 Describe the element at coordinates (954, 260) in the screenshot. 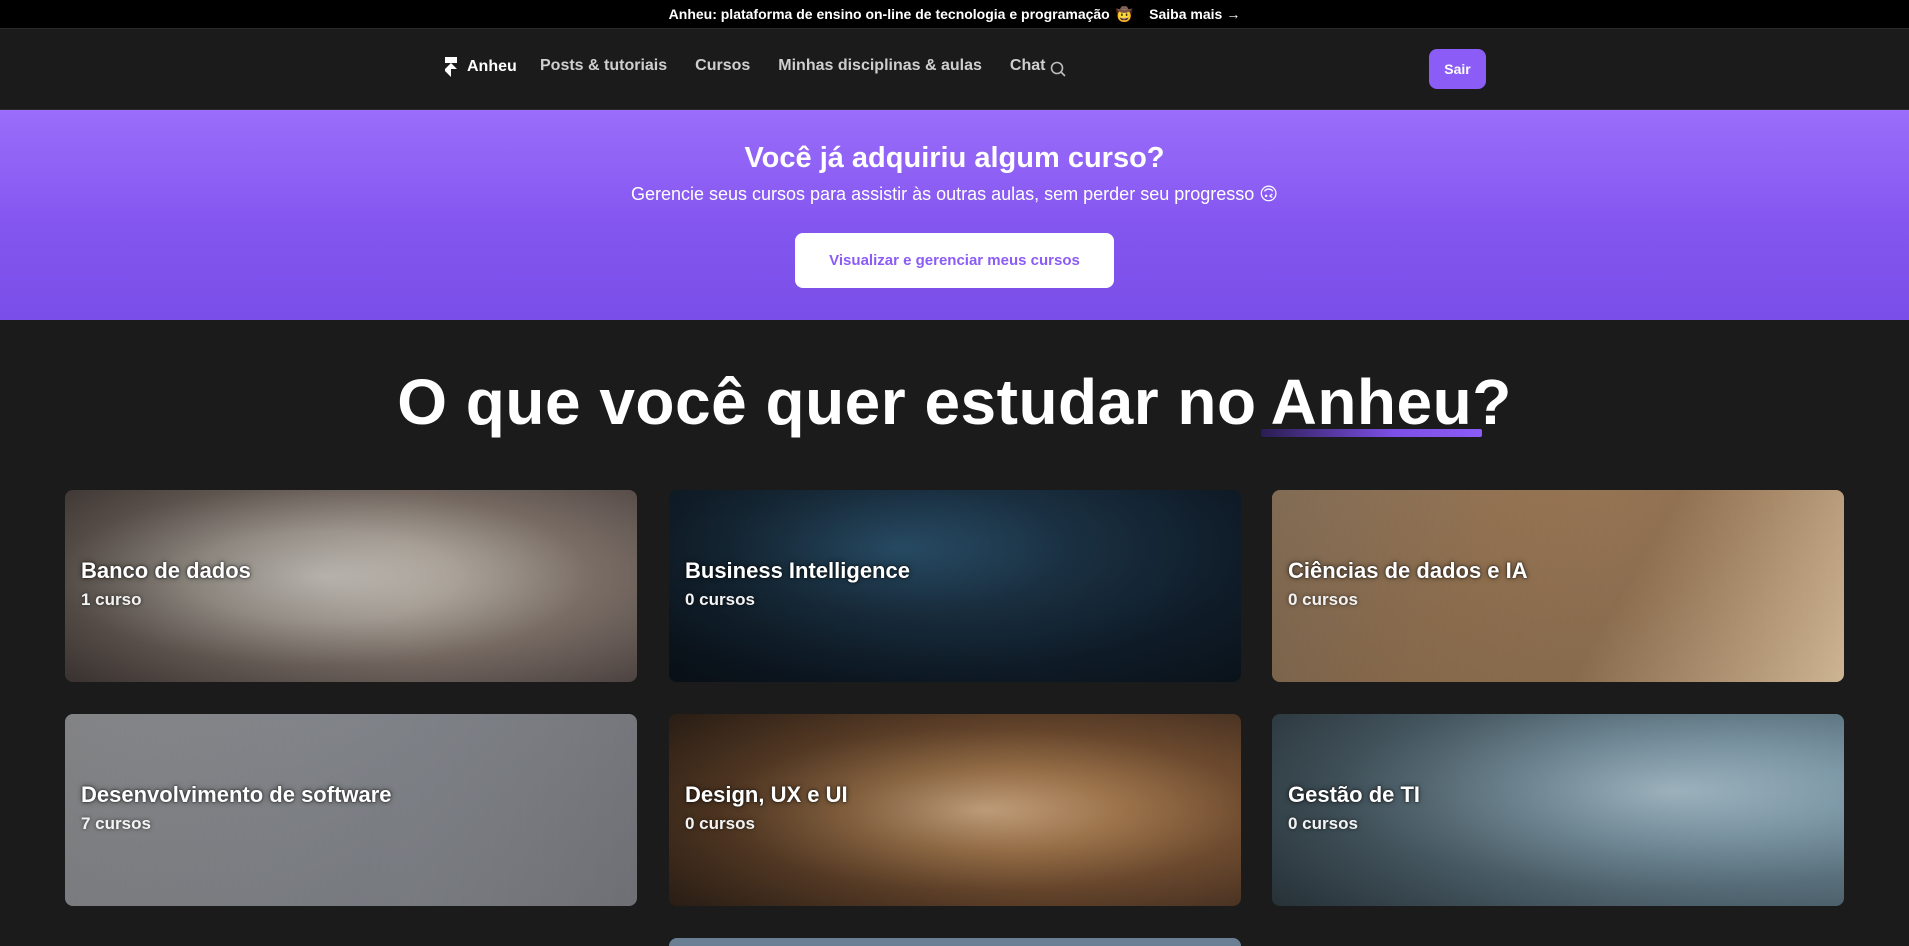

I see `manage-courses-button: Visualizar e gerenciar meus cursos` at that location.